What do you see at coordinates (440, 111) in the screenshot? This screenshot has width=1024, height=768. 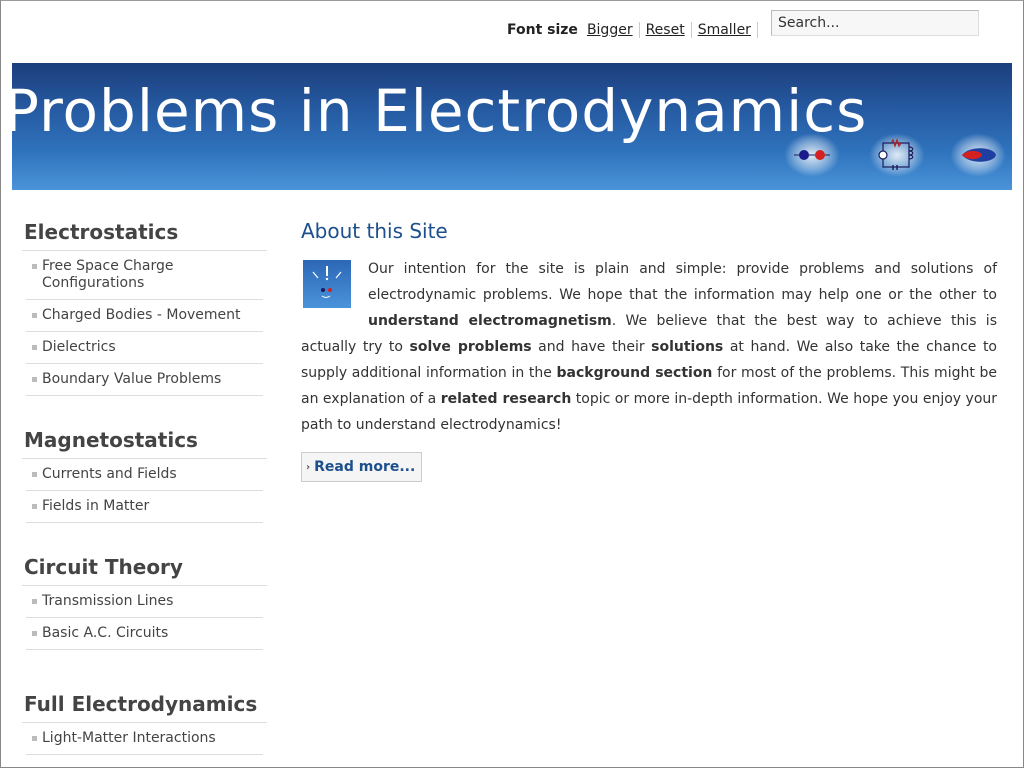 I see `site-title: Problems in Electrodynamics` at bounding box center [440, 111].